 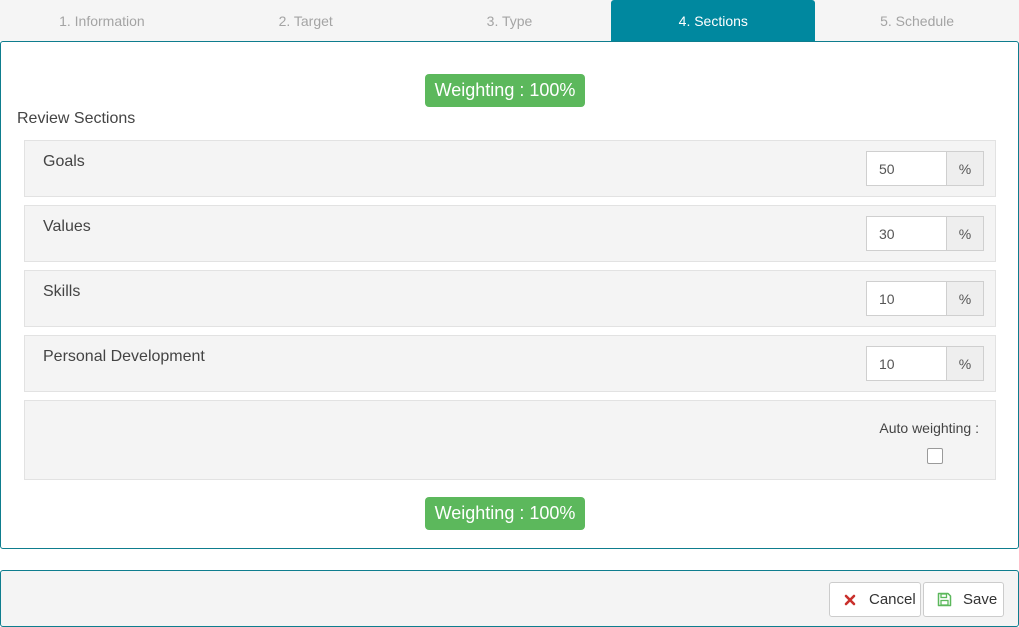 What do you see at coordinates (124, 356) in the screenshot?
I see `section-label: Personal Development` at bounding box center [124, 356].